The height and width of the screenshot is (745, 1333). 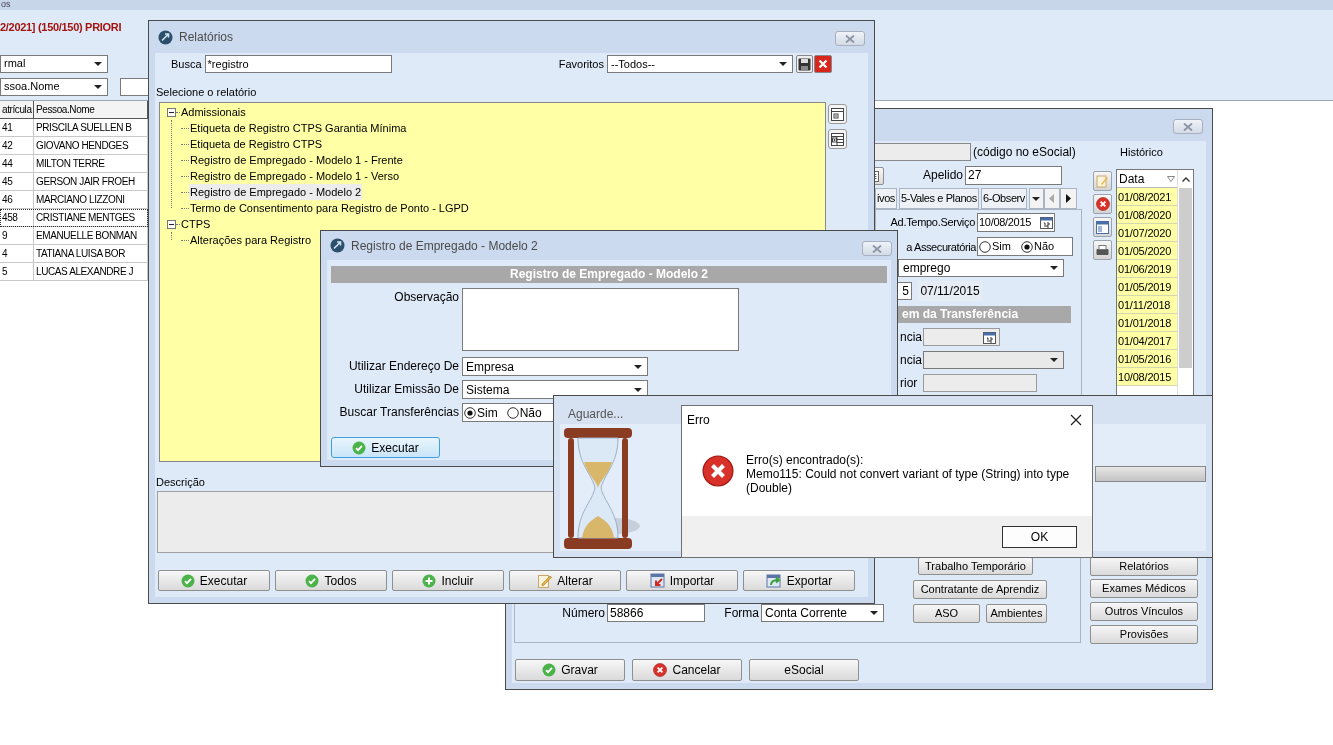 I want to click on tab: ivos, so click(x=886, y=198).